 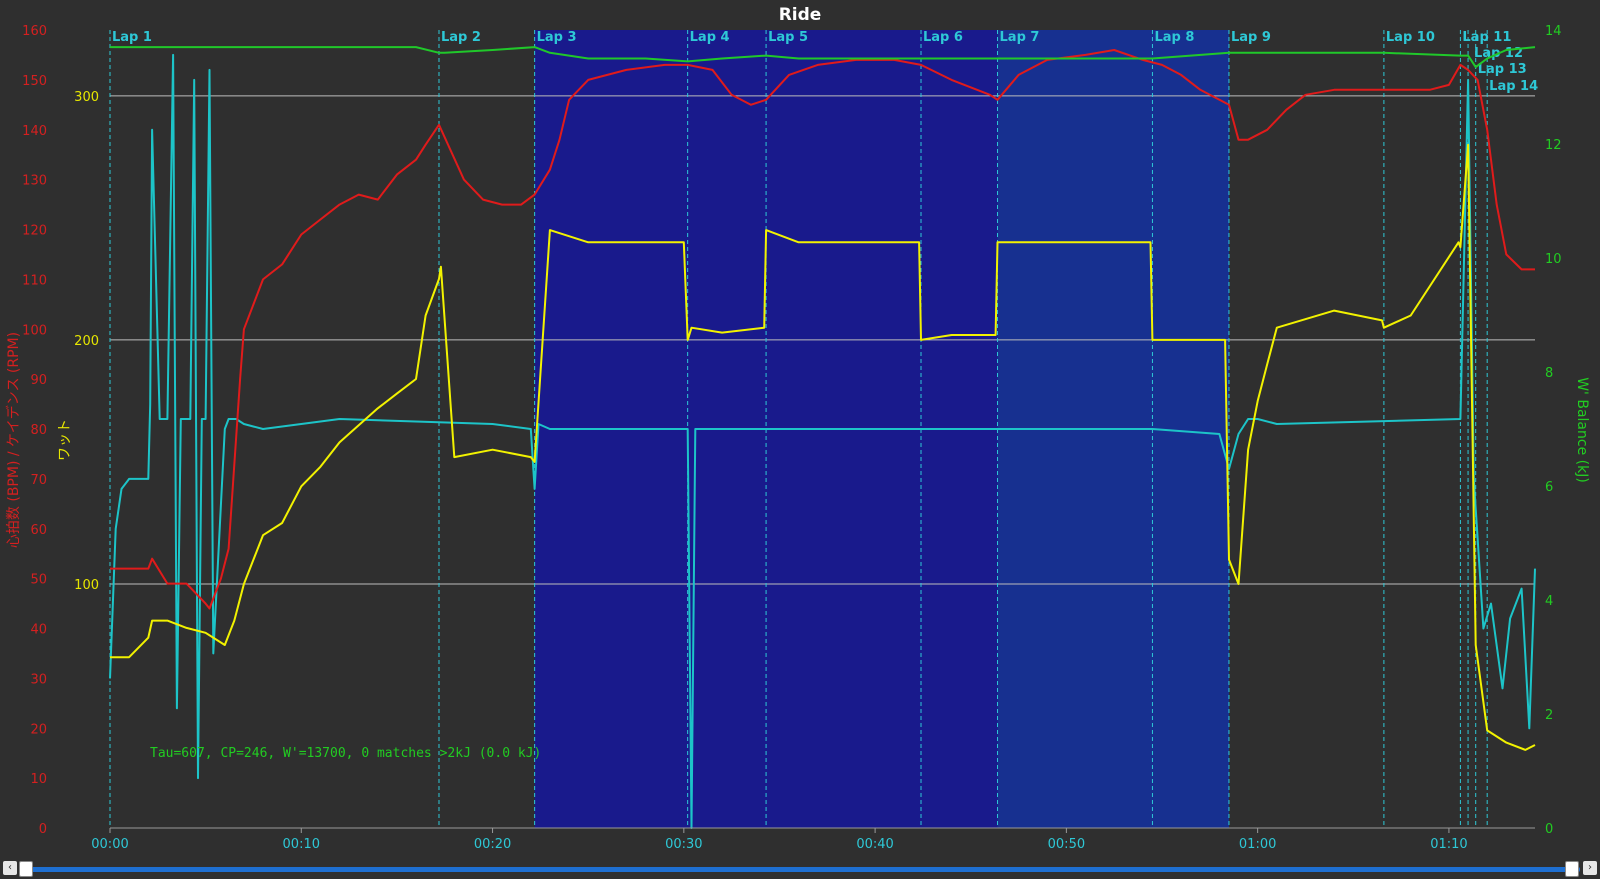 I want to click on lap-label: Lap 5, so click(x=788, y=37).